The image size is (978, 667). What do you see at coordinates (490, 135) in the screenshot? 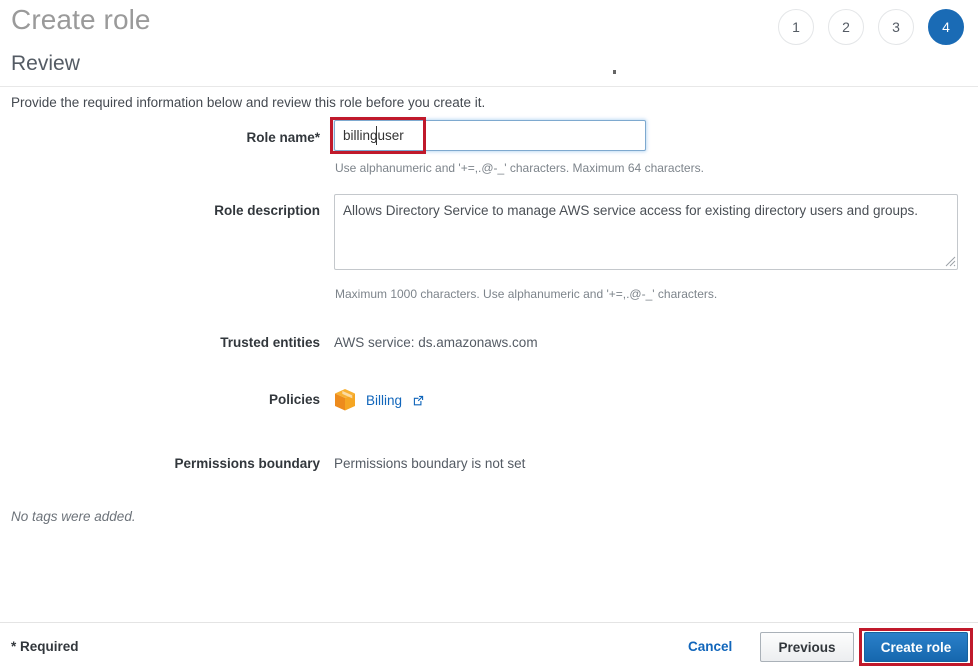
I see `role-name-input` at bounding box center [490, 135].